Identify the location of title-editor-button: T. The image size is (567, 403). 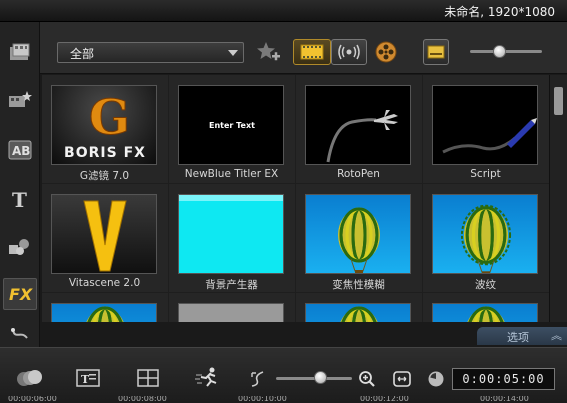
(88, 378).